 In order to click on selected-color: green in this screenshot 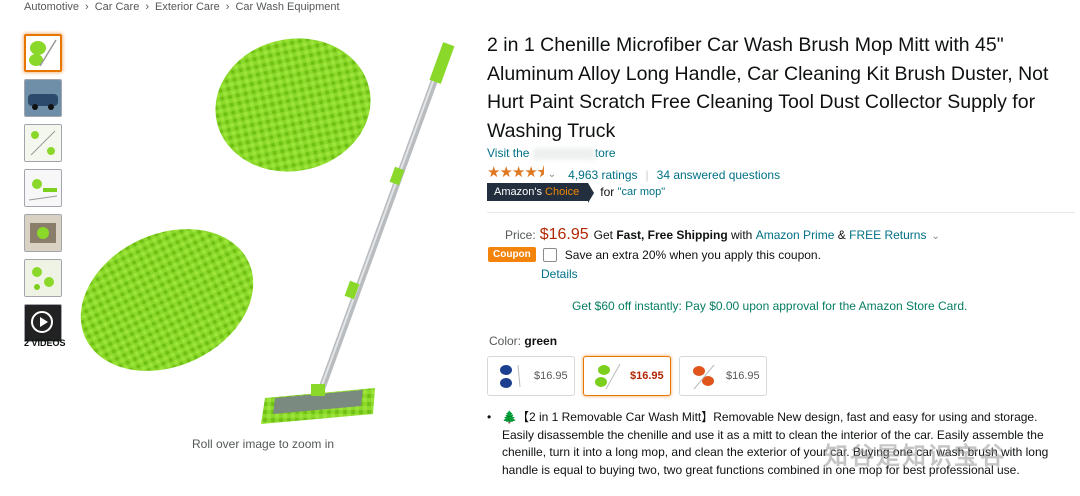, I will do `click(541, 341)`.